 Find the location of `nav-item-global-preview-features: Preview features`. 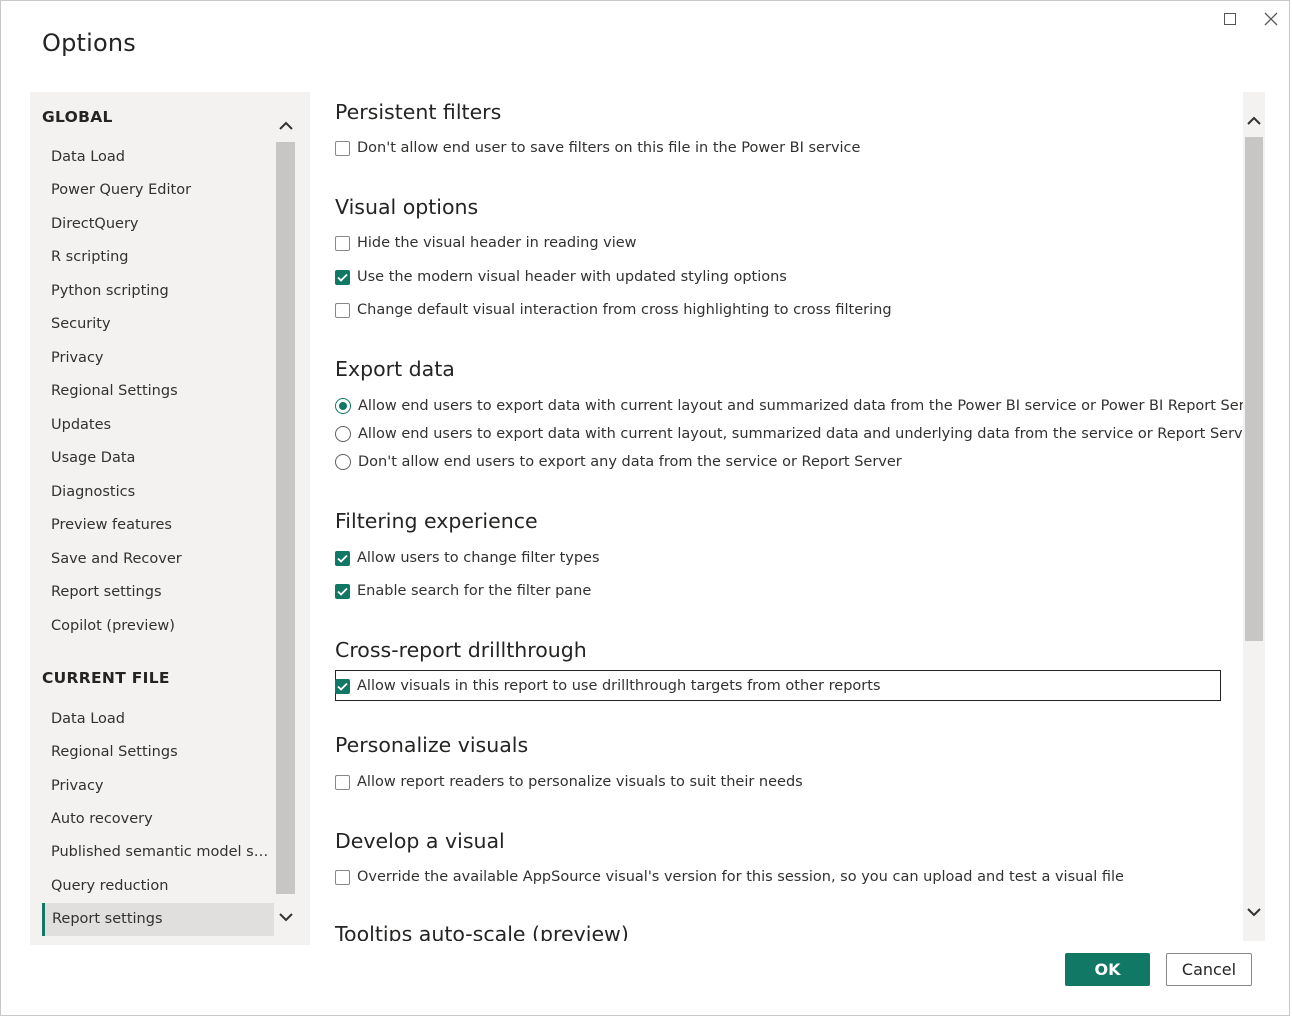

nav-item-global-preview-features: Preview features is located at coordinates (158, 525).